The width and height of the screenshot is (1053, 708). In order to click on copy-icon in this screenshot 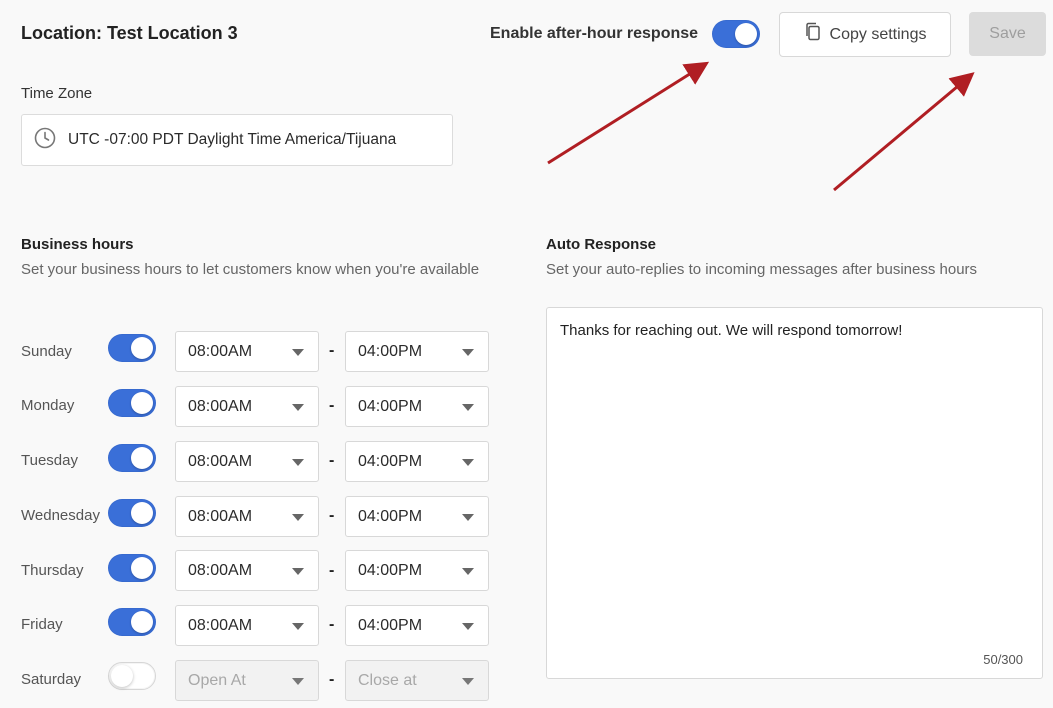, I will do `click(813, 34)`.